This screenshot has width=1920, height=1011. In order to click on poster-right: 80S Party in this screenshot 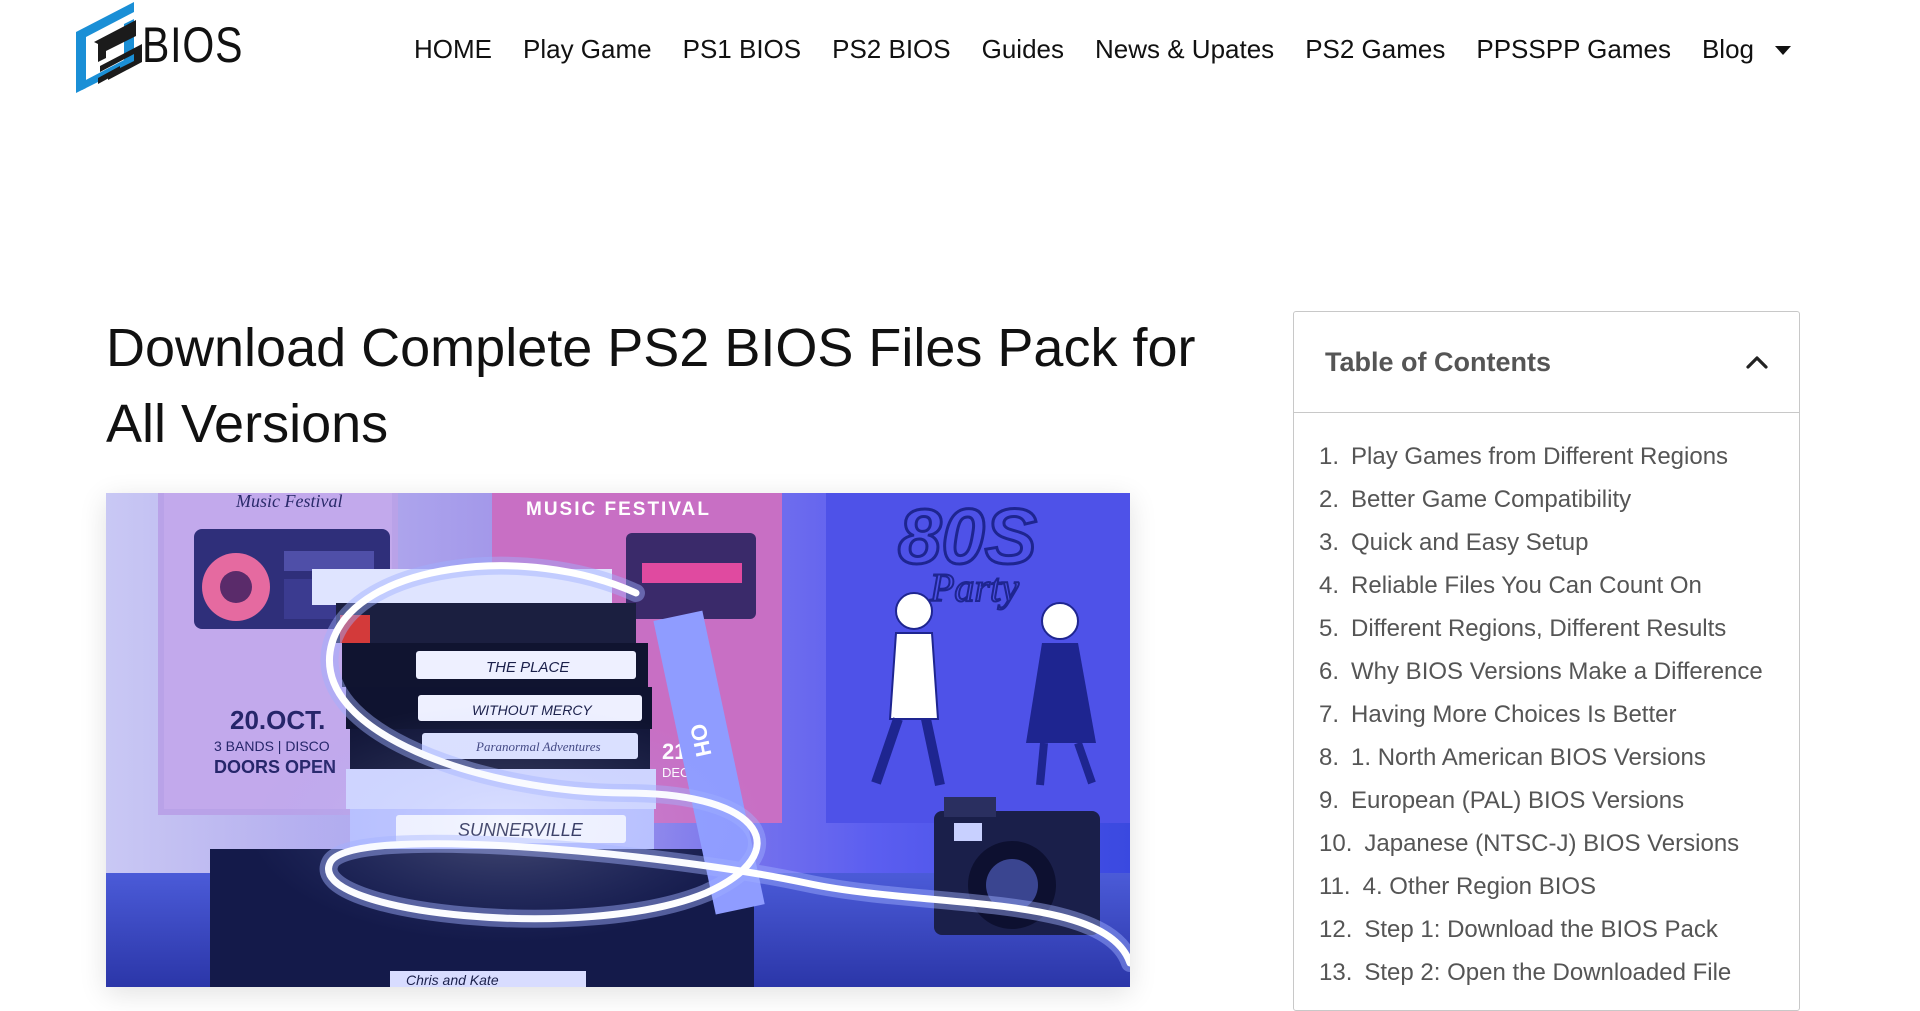, I will do `click(978, 658)`.